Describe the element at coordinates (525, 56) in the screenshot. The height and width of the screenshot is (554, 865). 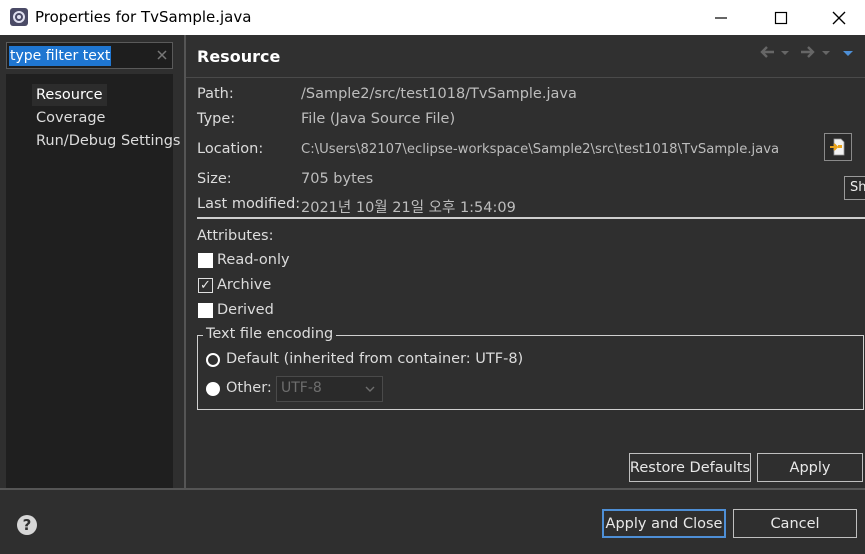
I see `page-header: Resource` at that location.